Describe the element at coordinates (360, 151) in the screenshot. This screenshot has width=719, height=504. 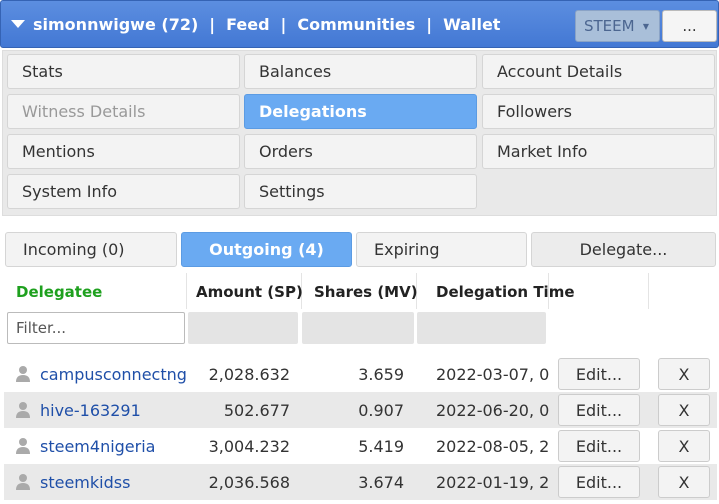
I see `menu-item-orders: Orders` at that location.